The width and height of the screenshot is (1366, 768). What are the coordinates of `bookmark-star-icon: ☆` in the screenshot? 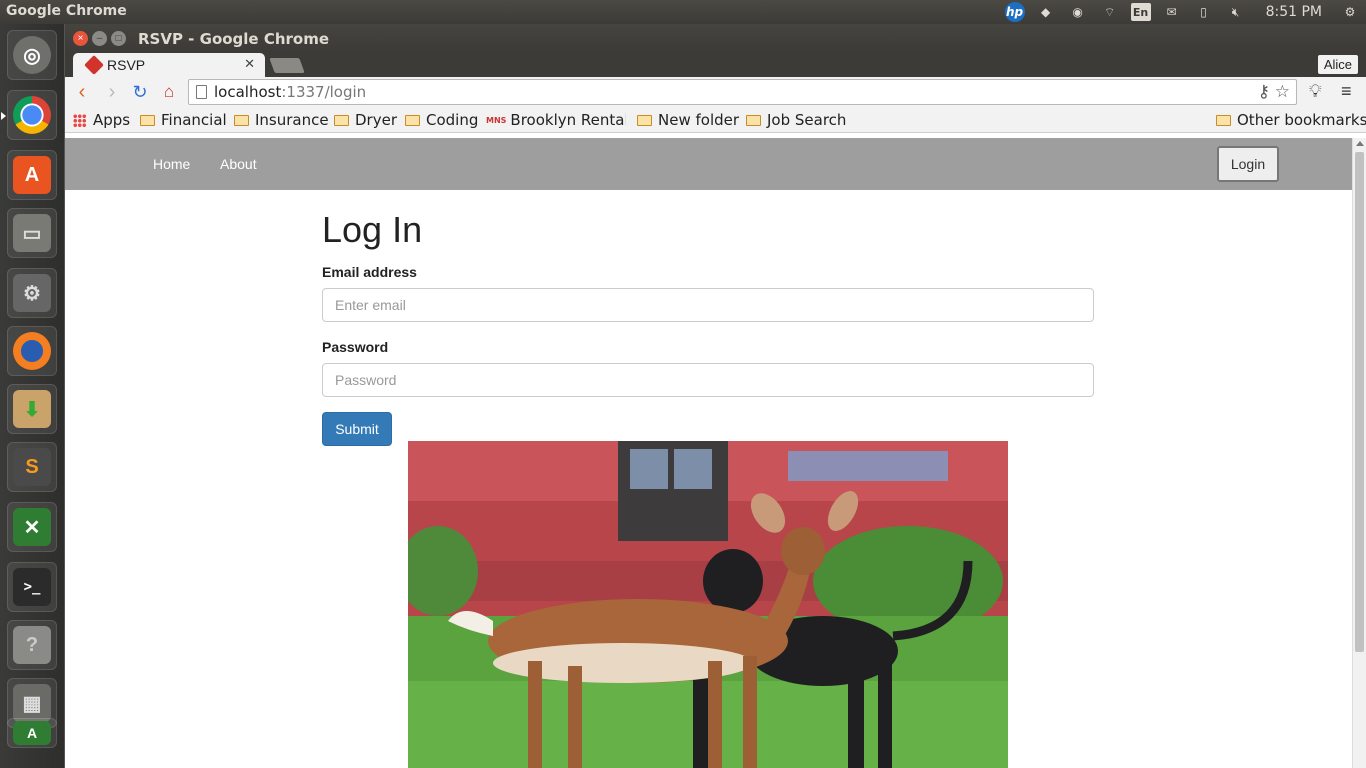 It's located at (1282, 91).